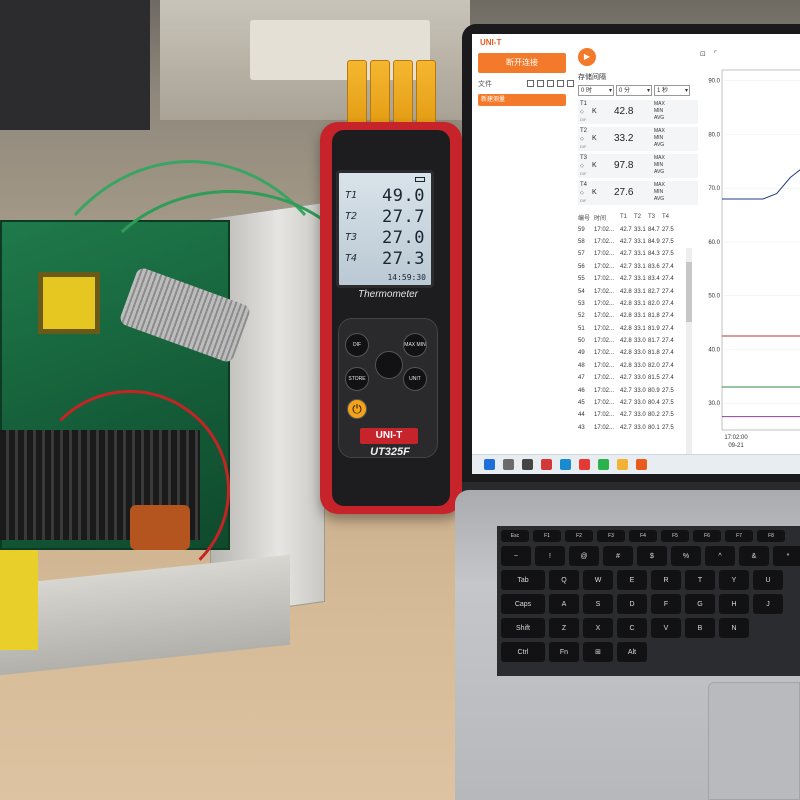 The image size is (800, 800). I want to click on weibo-icon, so click(584, 464).